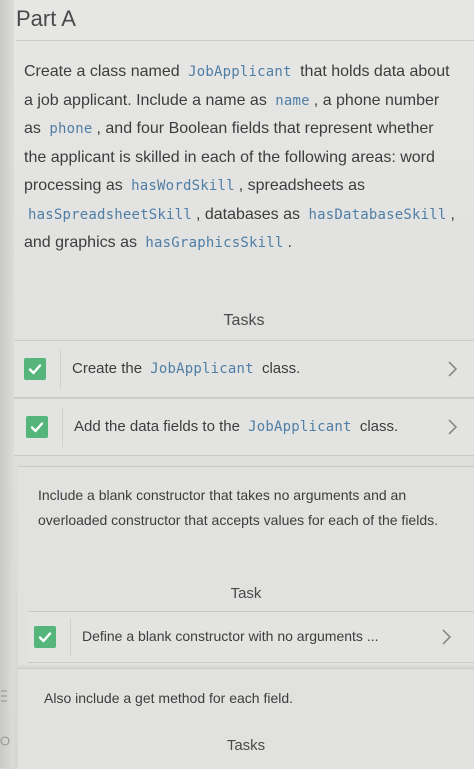  What do you see at coordinates (46, 18) in the screenshot?
I see `part-title: Part A` at bounding box center [46, 18].